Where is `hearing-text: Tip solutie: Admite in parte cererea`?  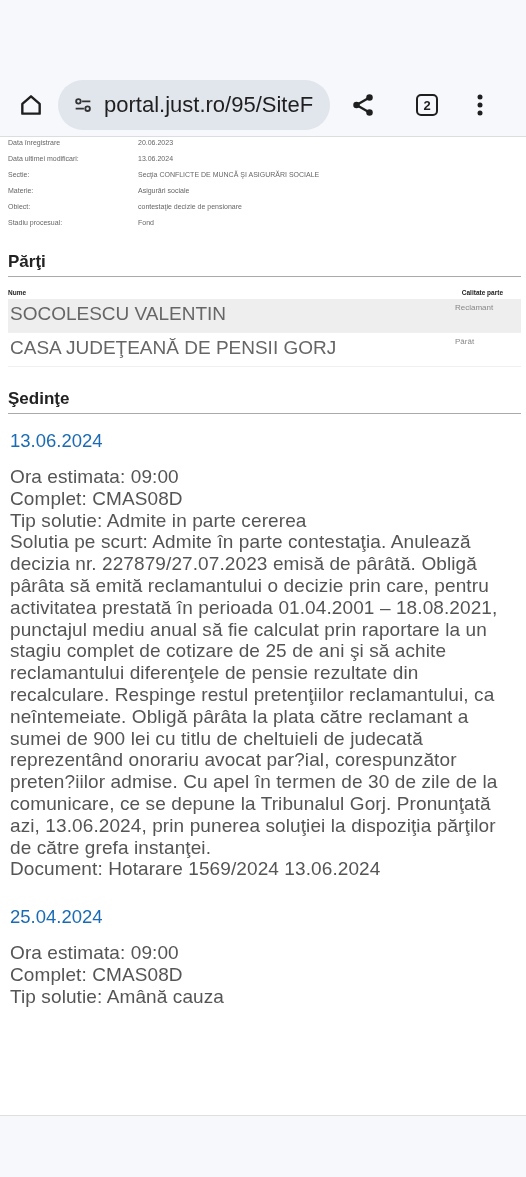 hearing-text: Tip solutie: Admite in parte cererea is located at coordinates (159, 520).